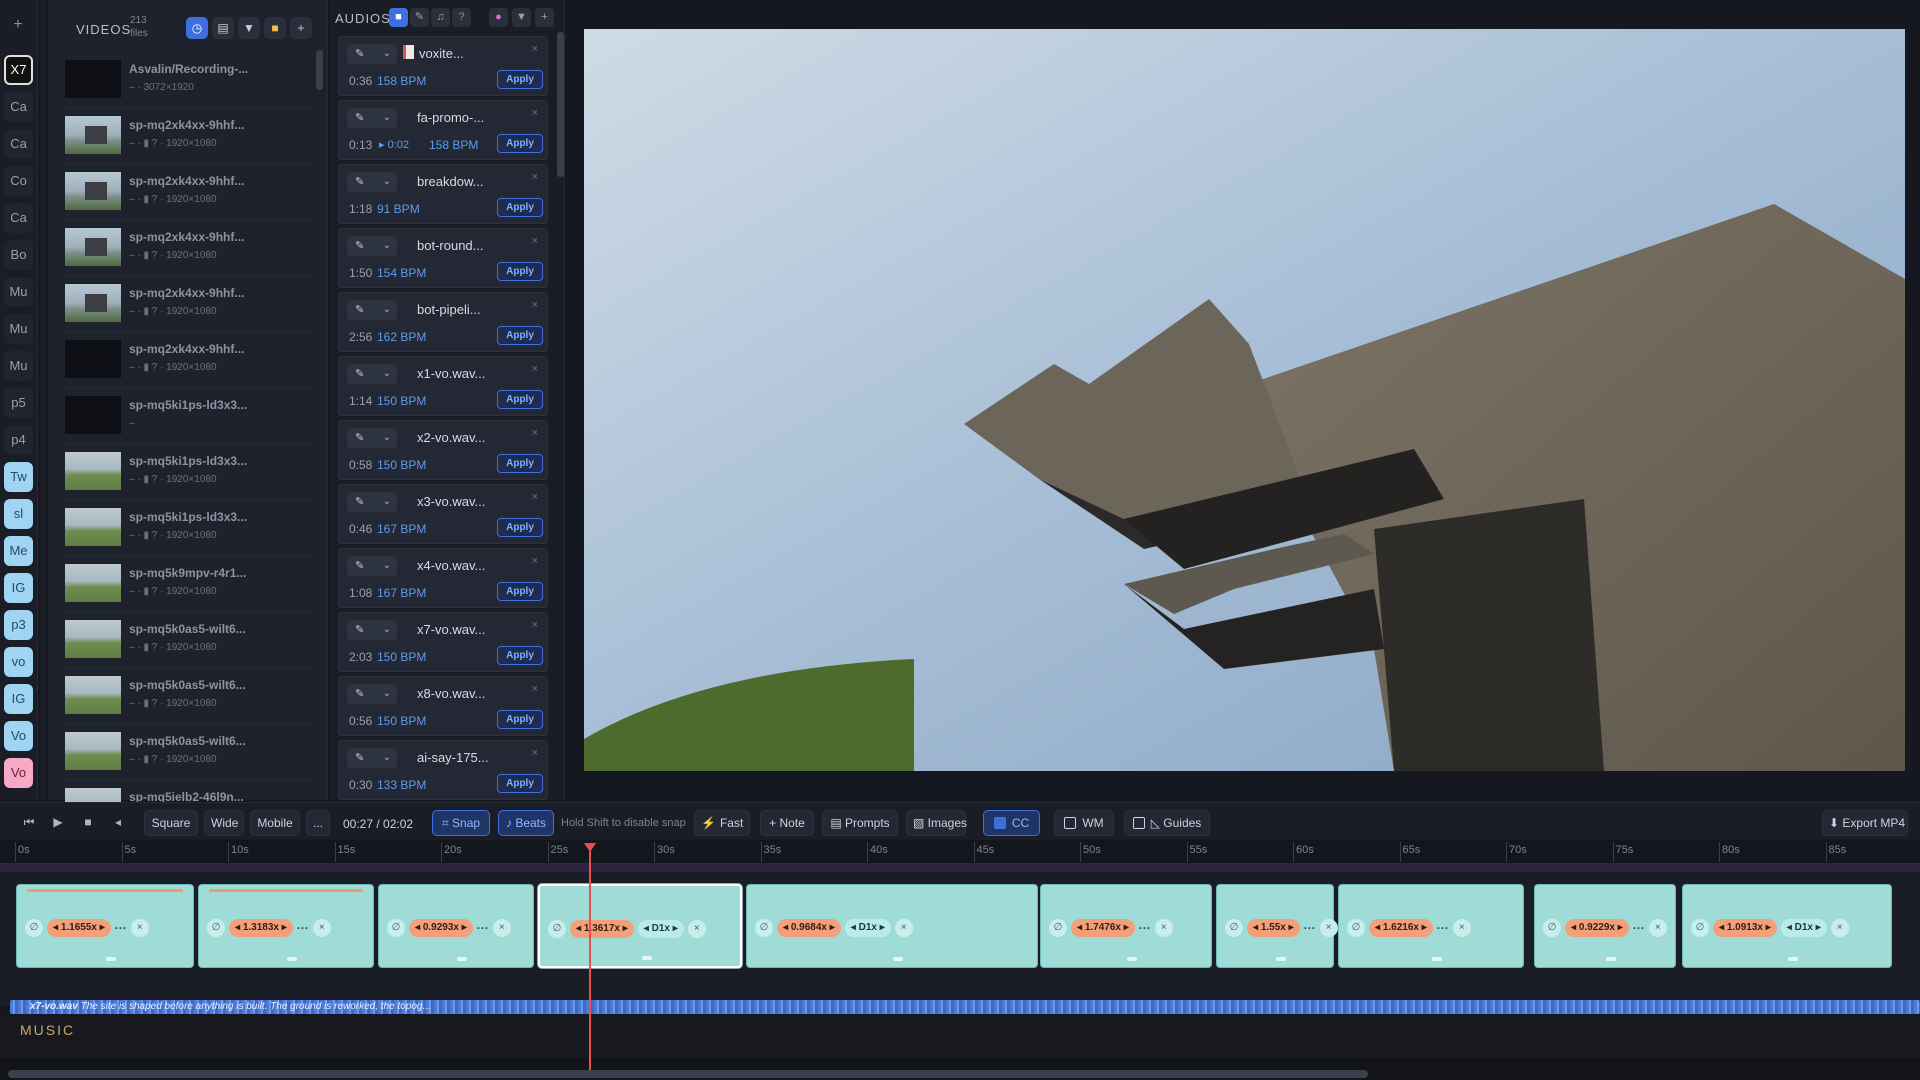 The image size is (1920, 1080). I want to click on speed-control: ◂ 1.0913x ▸, so click(1745, 928).